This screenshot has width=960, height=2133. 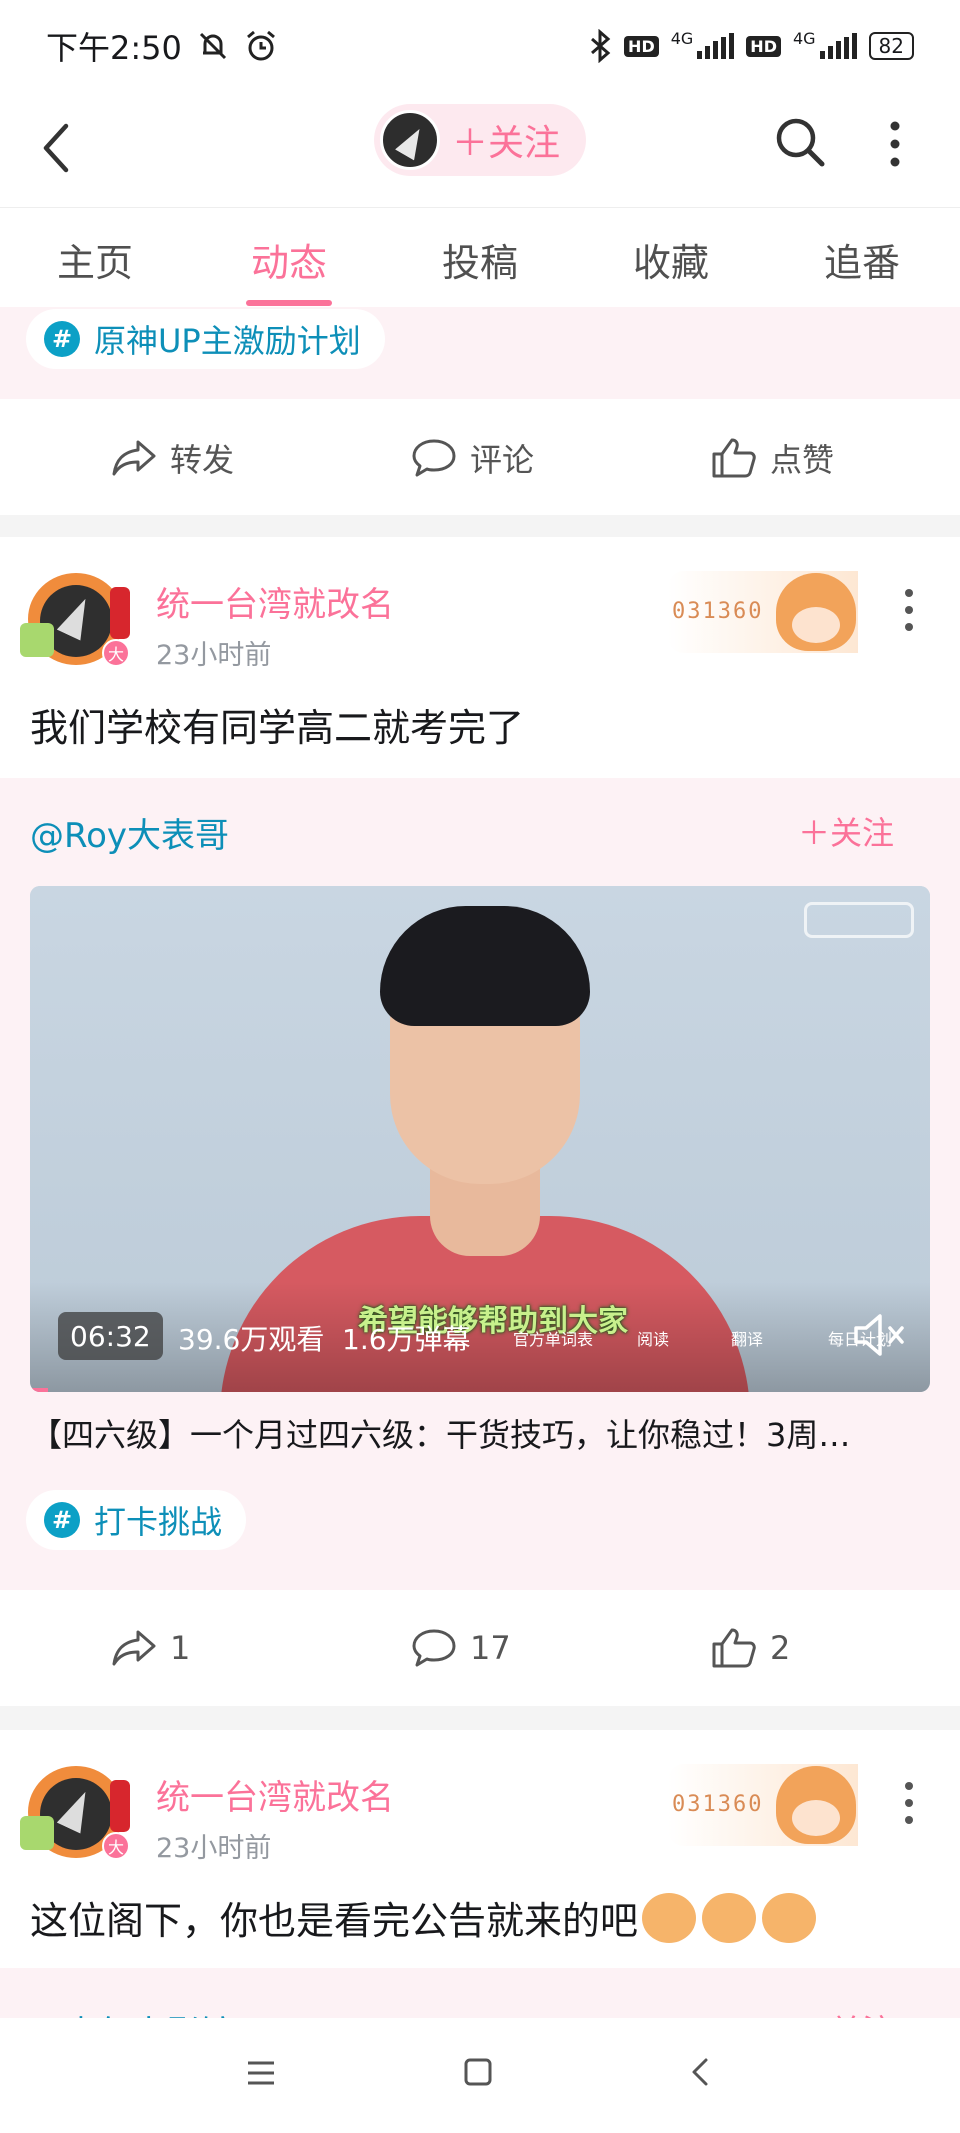 What do you see at coordinates (334, 1921) in the screenshot?
I see `post-2-text: 这位阁下，你也是看完公告就来的吧` at bounding box center [334, 1921].